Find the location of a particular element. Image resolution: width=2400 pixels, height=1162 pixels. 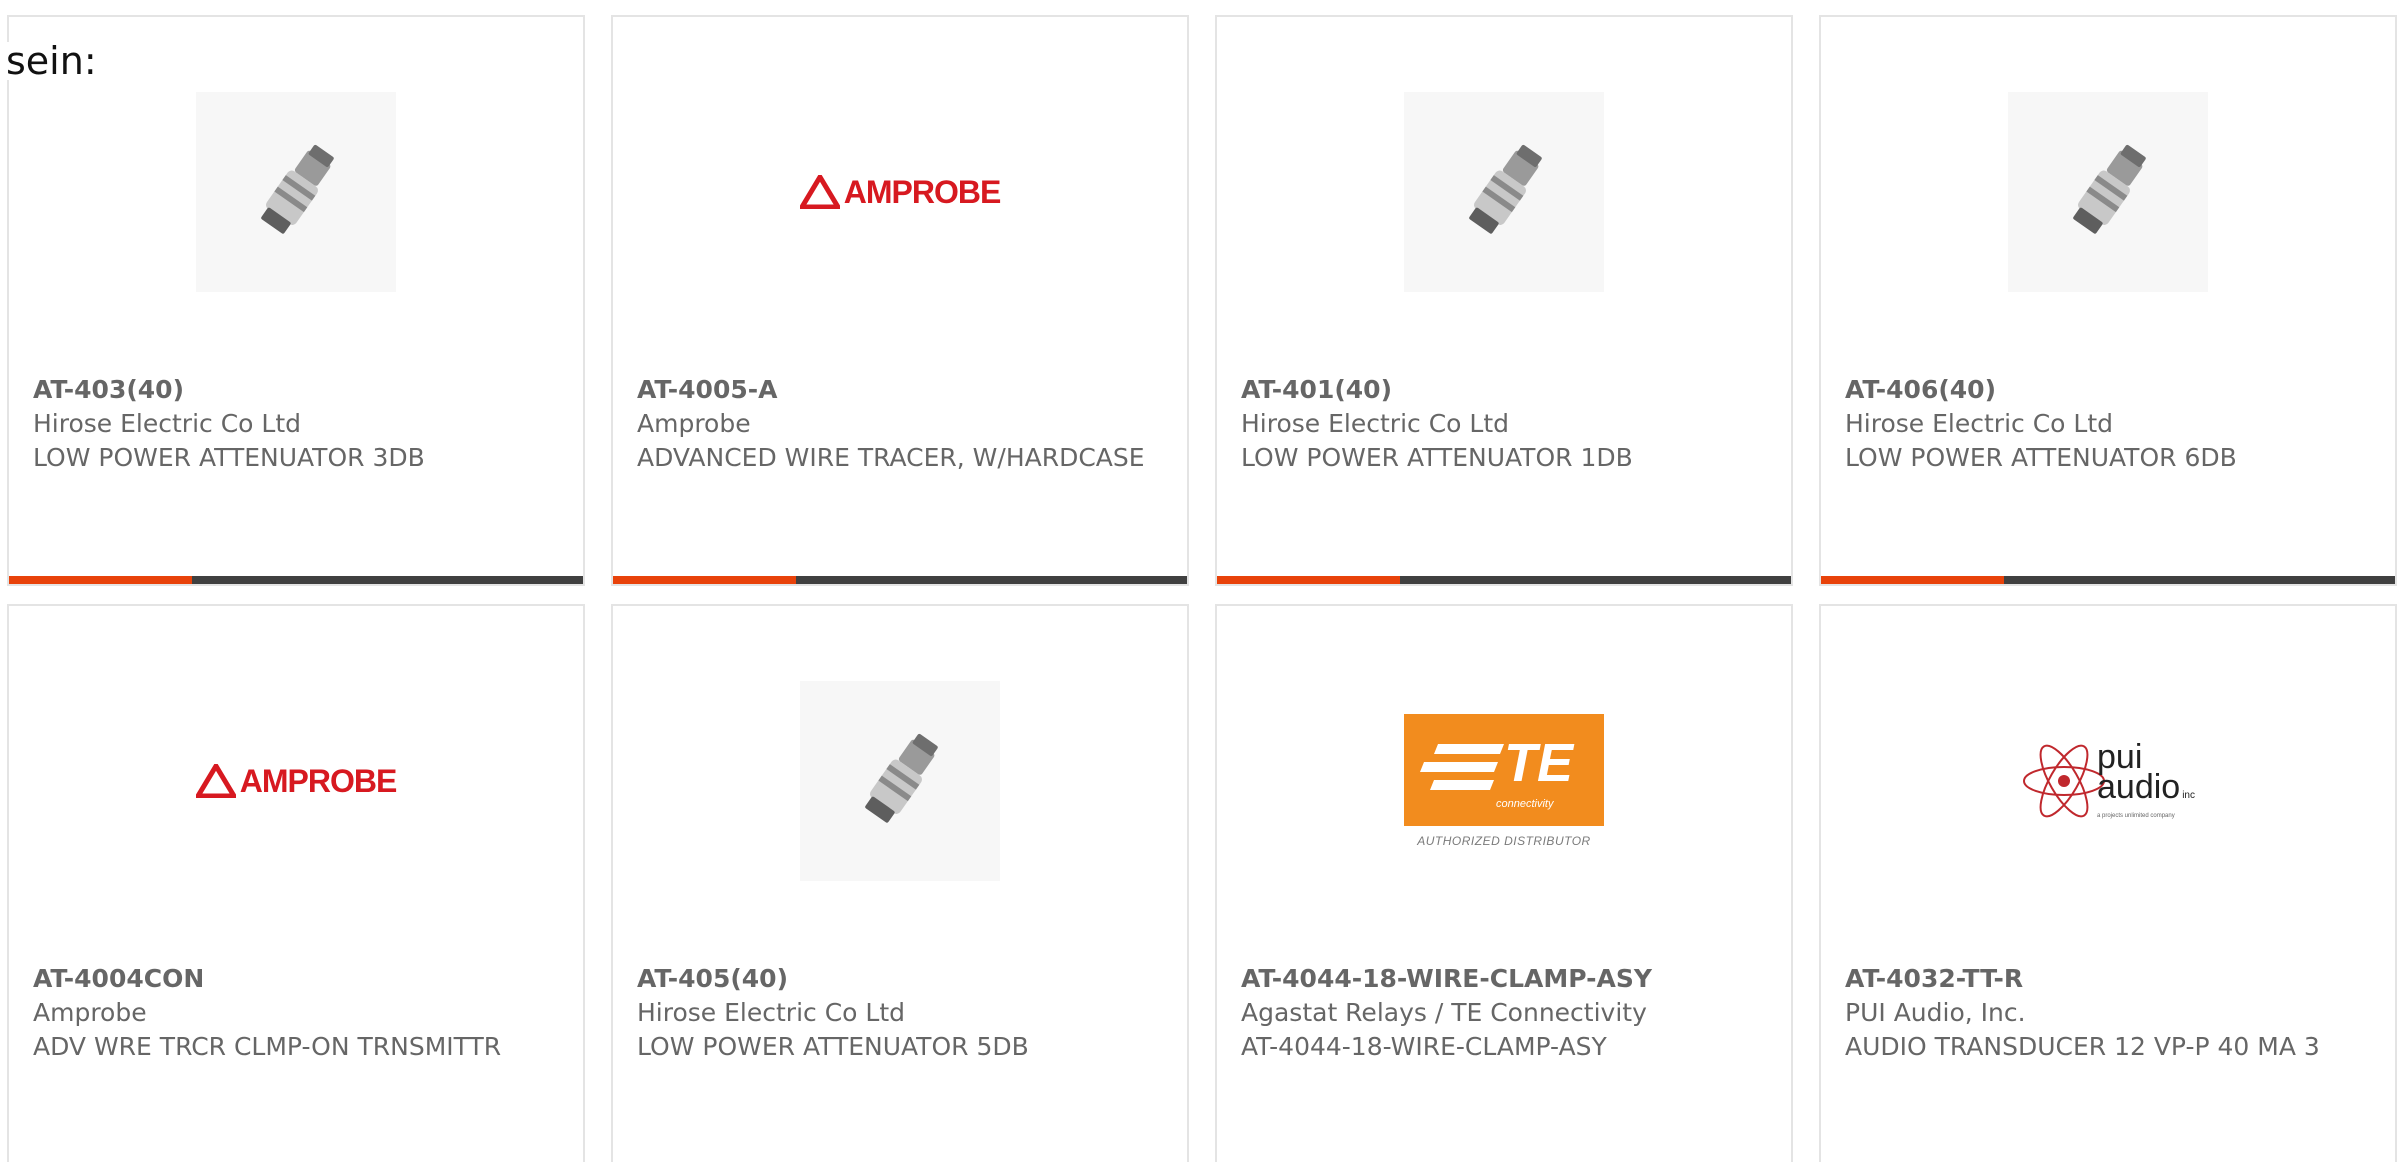

description: LOW POWER ATTENUATOR 5DB is located at coordinates (833, 1046).